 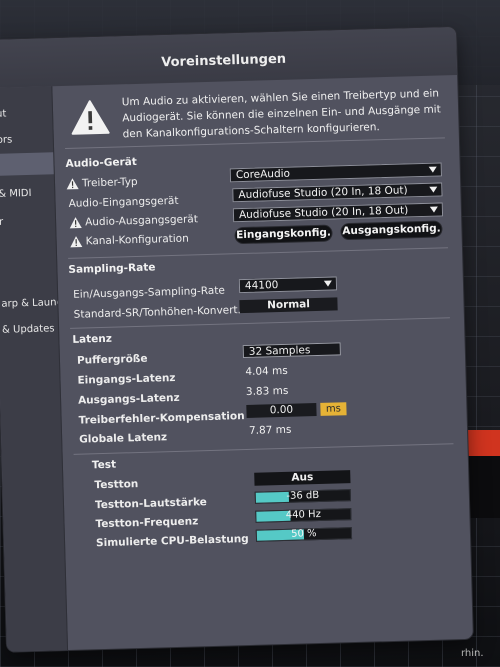 What do you see at coordinates (288, 305) in the screenshot?
I see `sr-conversion-value: Normal` at bounding box center [288, 305].